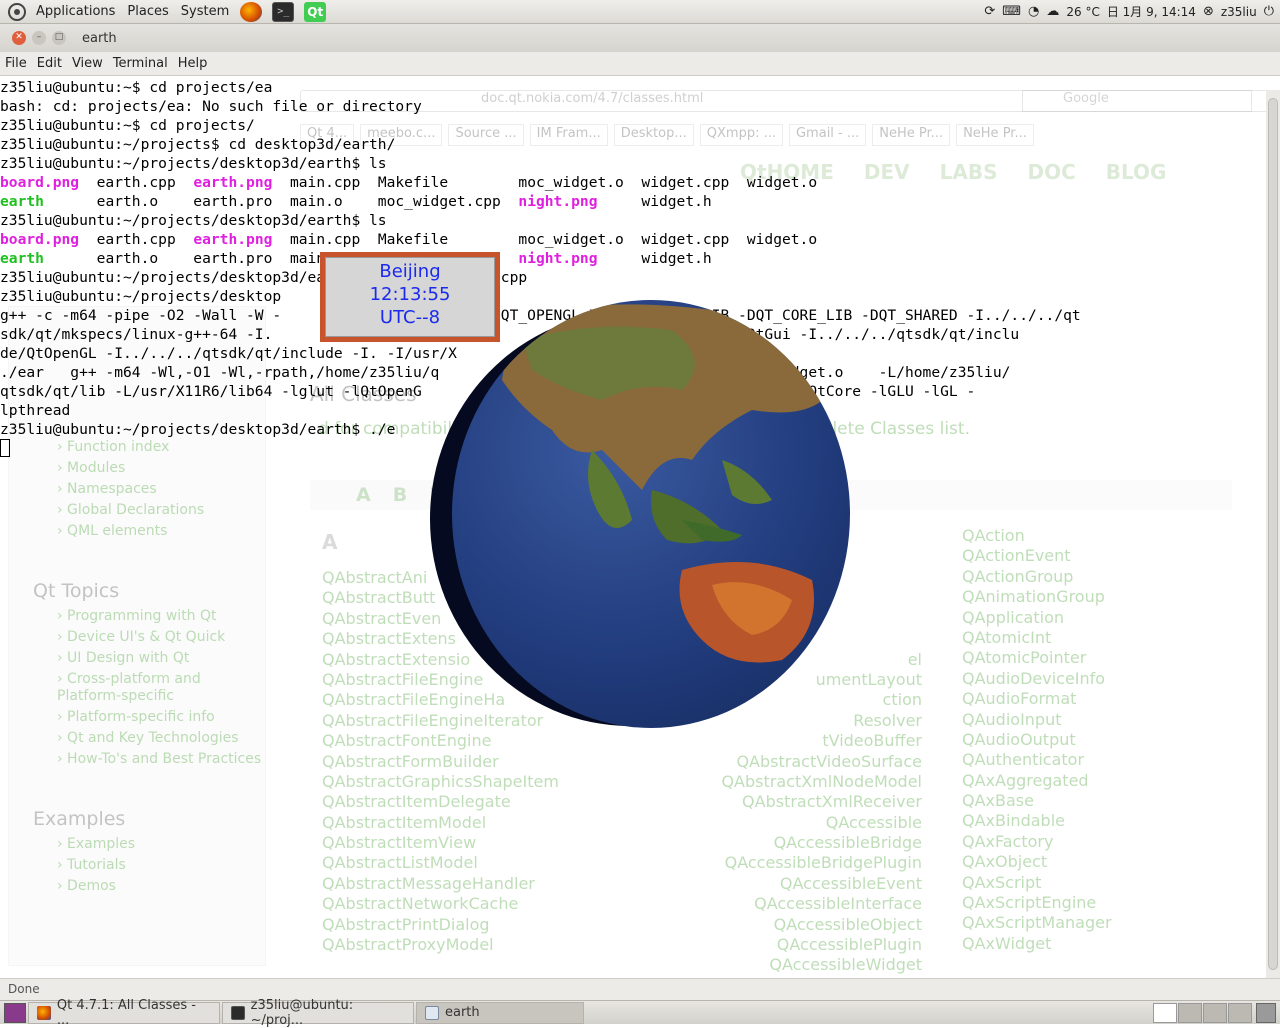 This screenshot has height=1028, width=1280. Describe the element at coordinates (1239, 12) in the screenshot. I see `panel-user: z35liu` at that location.